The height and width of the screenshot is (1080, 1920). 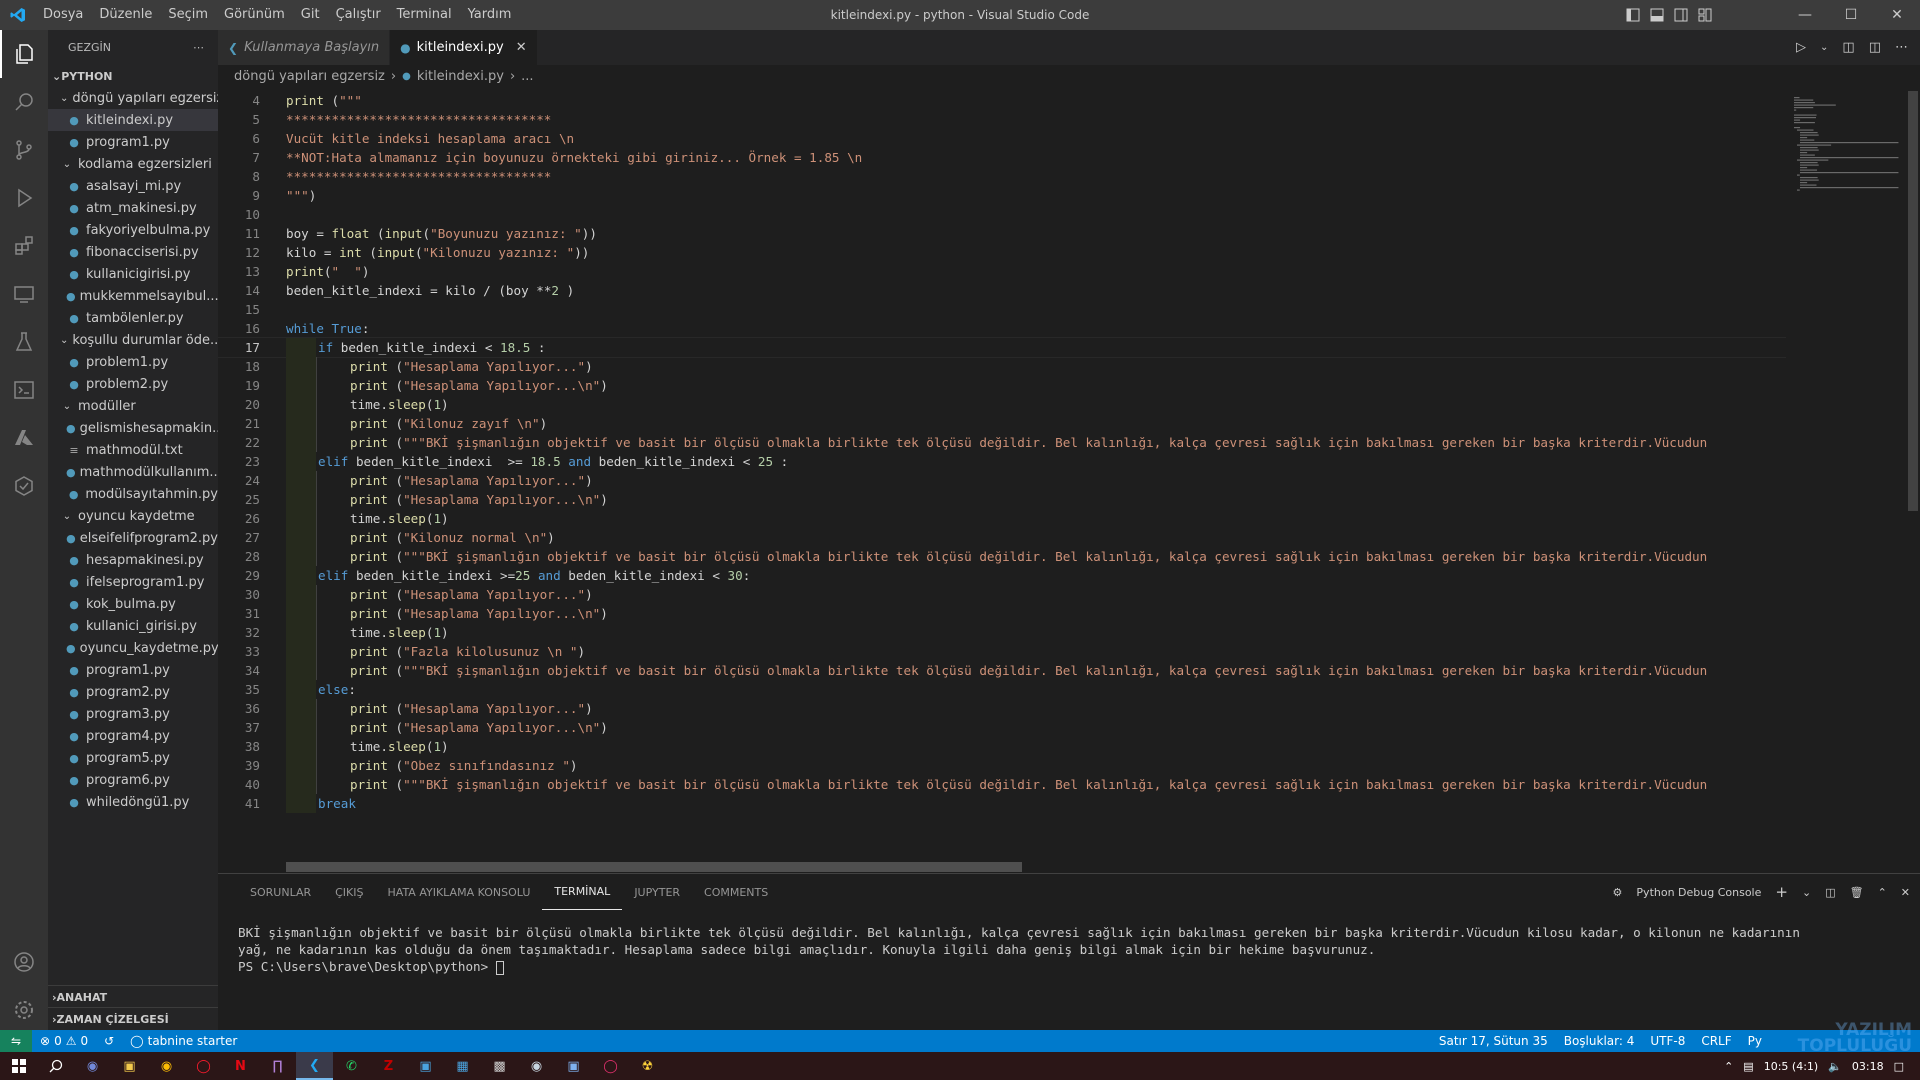 I want to click on tree-file: ● ifelseprogram1.py, so click(x=133, y=582).